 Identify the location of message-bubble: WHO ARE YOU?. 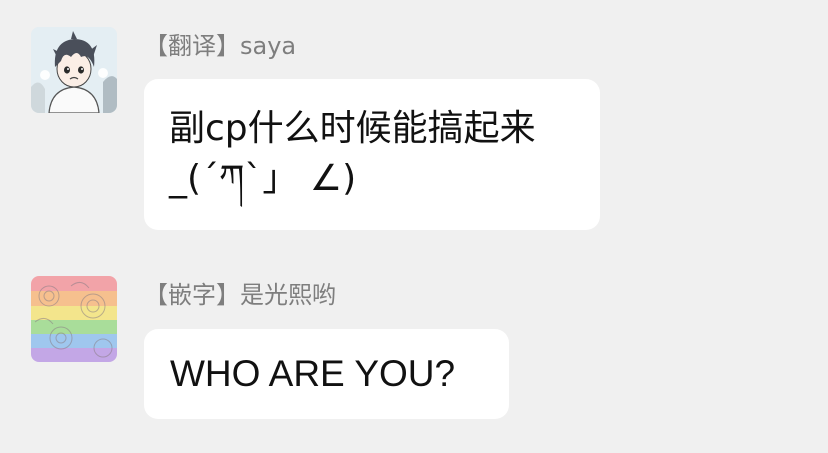
(326, 374).